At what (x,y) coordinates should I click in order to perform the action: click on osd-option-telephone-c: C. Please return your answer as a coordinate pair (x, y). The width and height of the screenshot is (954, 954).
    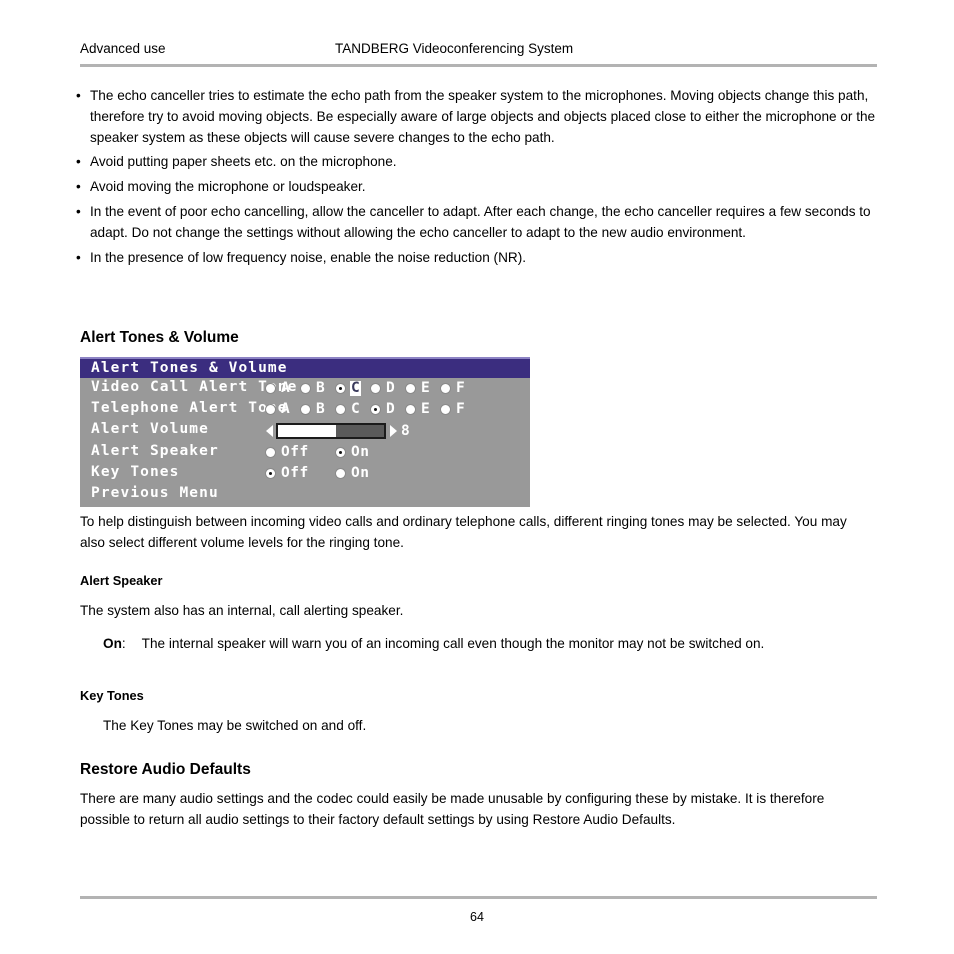
    Looking at the image, I should click on (348, 409).